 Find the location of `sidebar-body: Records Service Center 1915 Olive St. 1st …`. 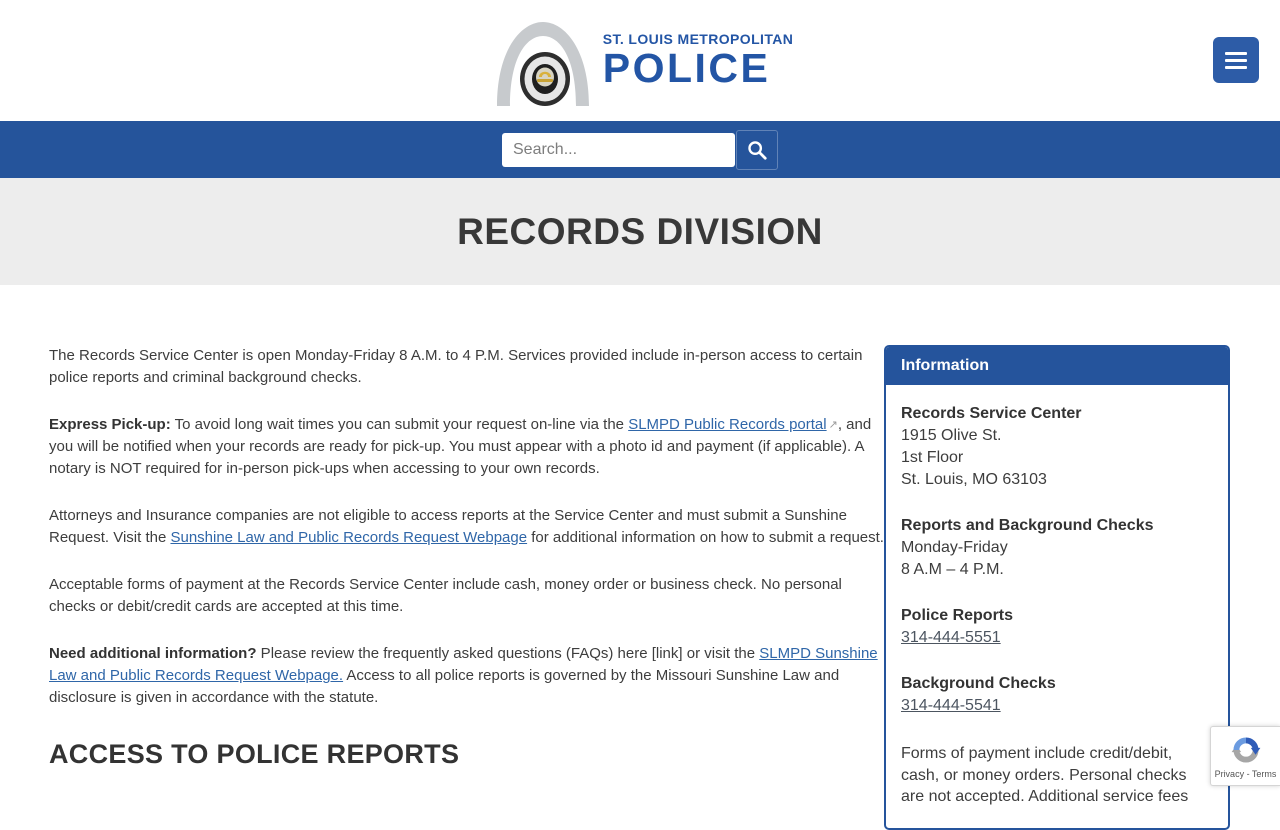

sidebar-body: Records Service Center 1915 Olive St. 1st … is located at coordinates (1057, 606).